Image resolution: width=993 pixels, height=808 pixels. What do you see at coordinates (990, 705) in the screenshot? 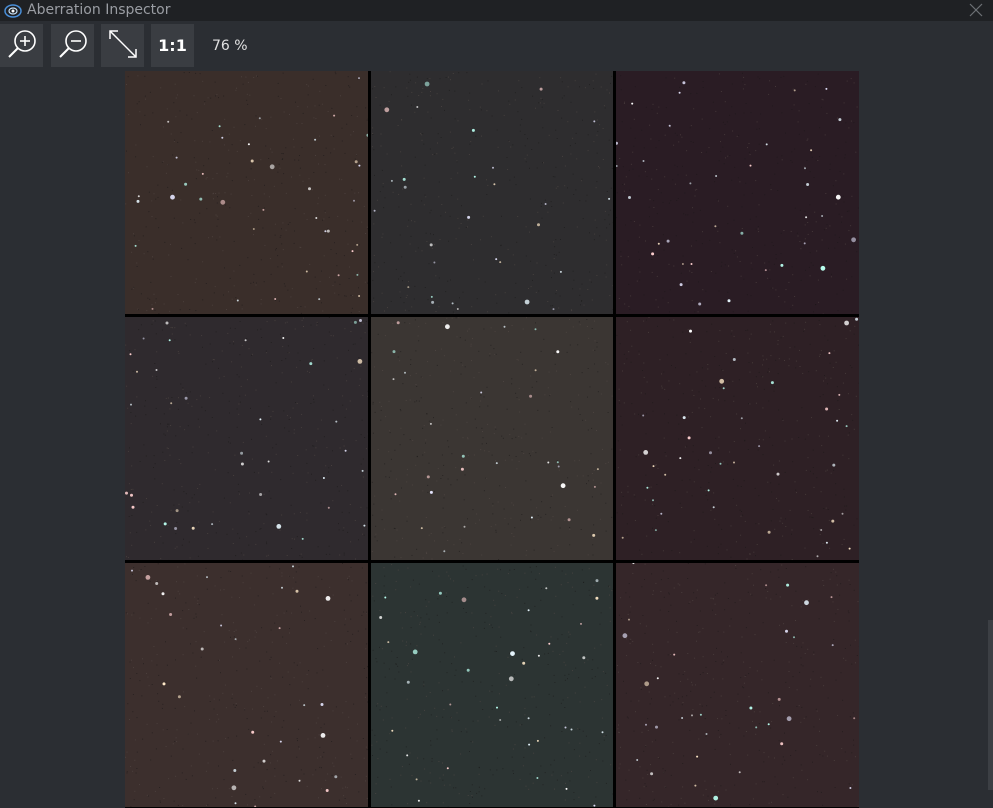
I see `vertical-scrollbar-thumb` at bounding box center [990, 705].